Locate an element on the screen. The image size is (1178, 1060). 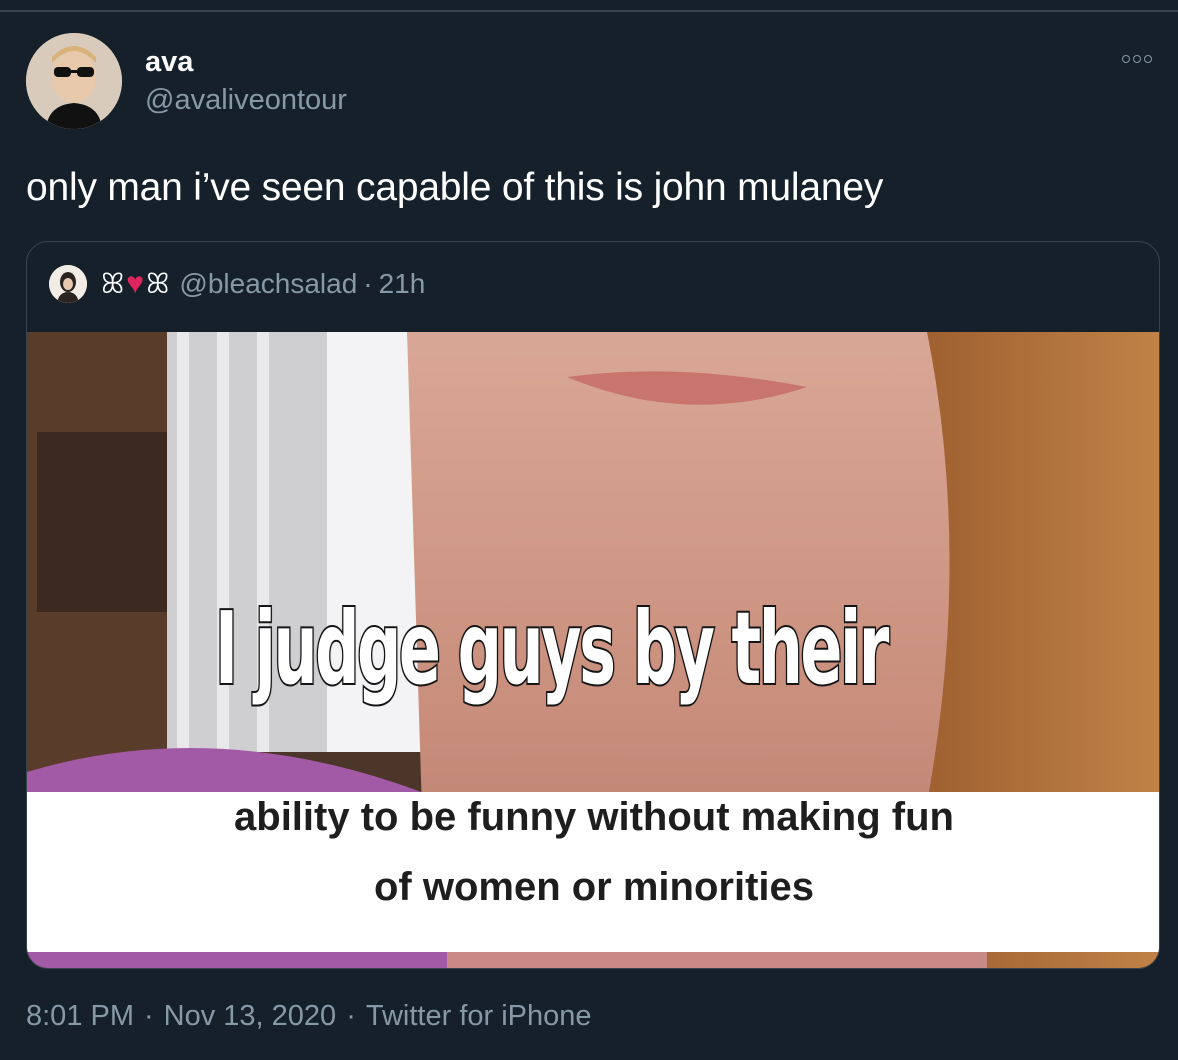
heart-icon: ♥ is located at coordinates (135, 283).